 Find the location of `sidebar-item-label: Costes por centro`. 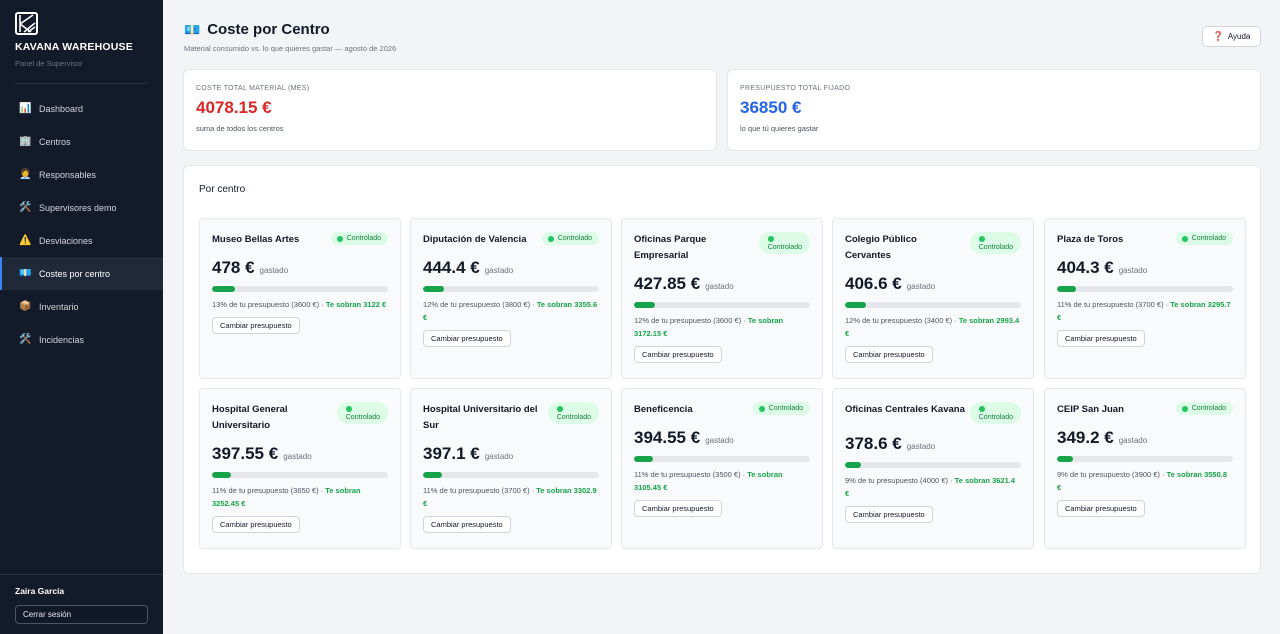

sidebar-item-label: Costes por centro is located at coordinates (75, 273).